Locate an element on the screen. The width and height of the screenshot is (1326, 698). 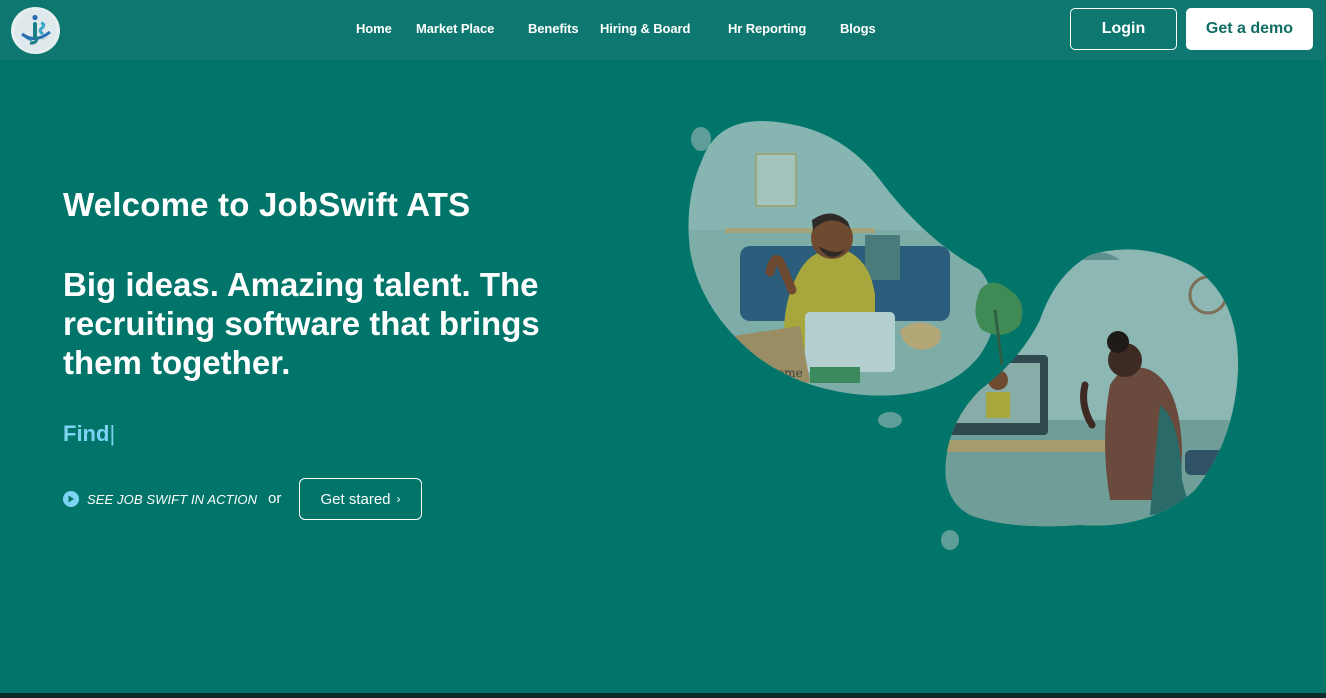
nav-link-hr-reporting: Hr Reporting is located at coordinates (767, 28).